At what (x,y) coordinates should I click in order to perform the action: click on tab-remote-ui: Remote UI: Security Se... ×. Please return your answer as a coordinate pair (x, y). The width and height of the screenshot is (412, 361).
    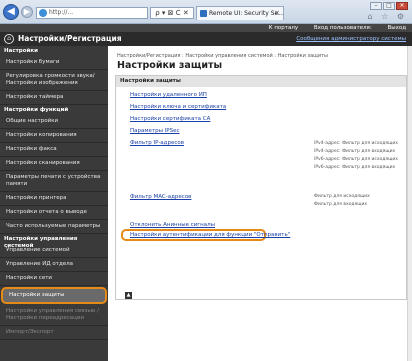
    Looking at the image, I should click on (240, 13).